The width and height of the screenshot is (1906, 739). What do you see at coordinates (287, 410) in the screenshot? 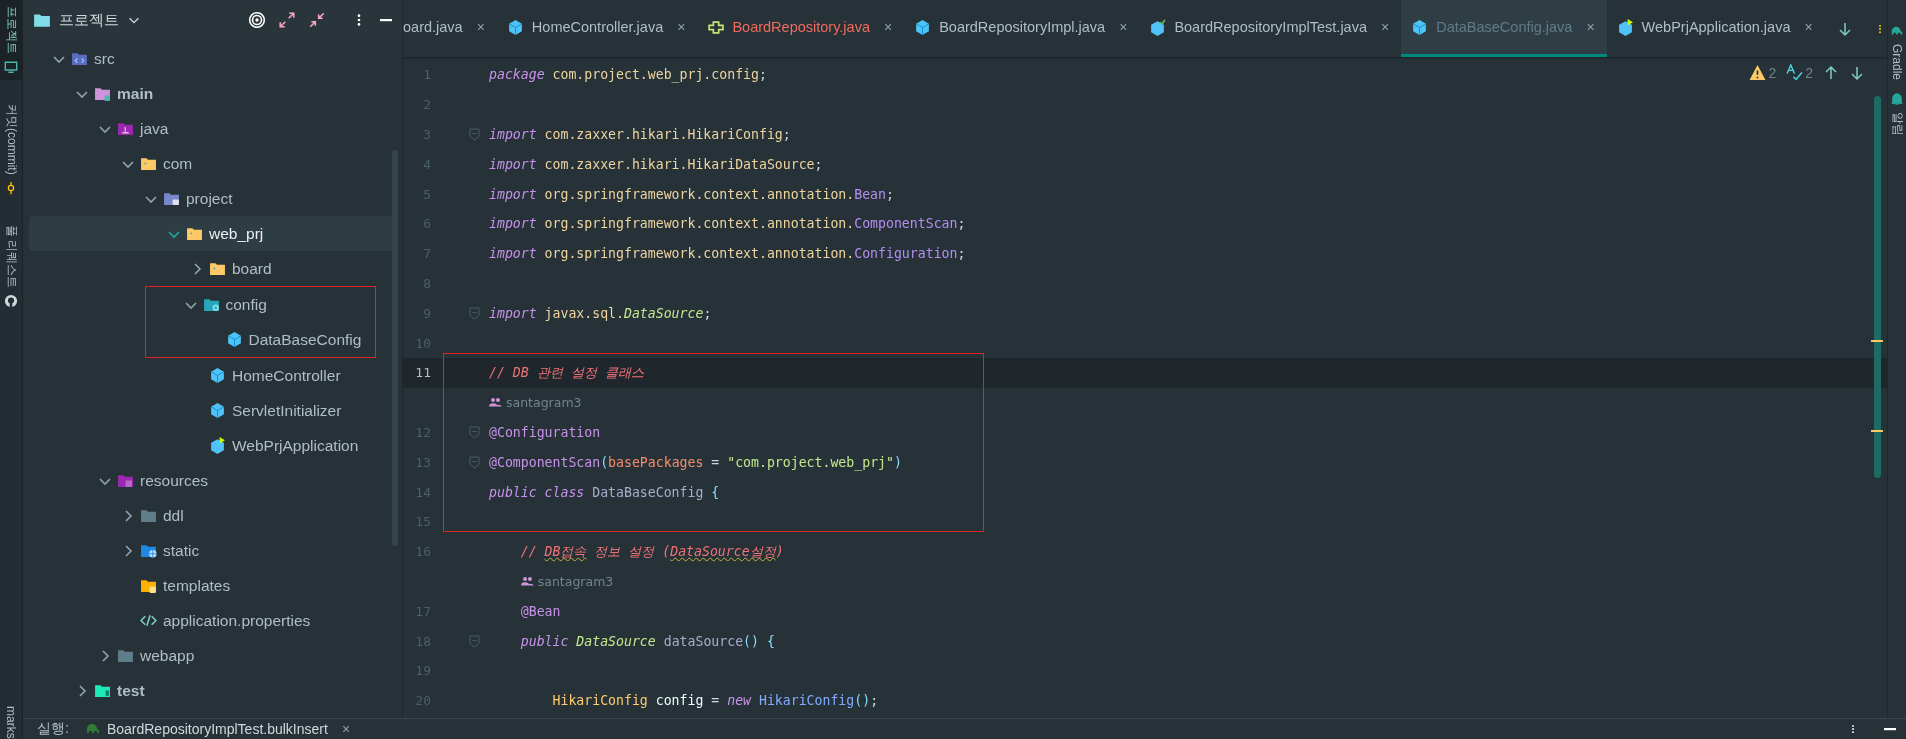
I see `tree-item-label: ServletInitializer` at bounding box center [287, 410].